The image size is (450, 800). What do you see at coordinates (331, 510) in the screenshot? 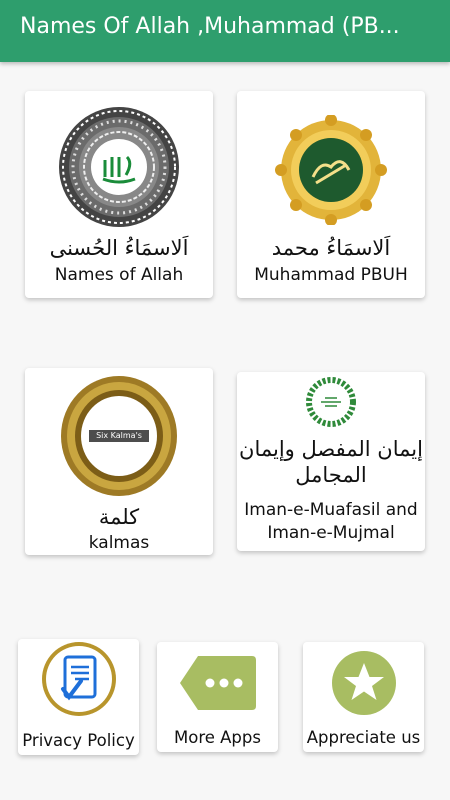
I see `card-english-title-line1: Iman-e-Muafasil and` at bounding box center [331, 510].